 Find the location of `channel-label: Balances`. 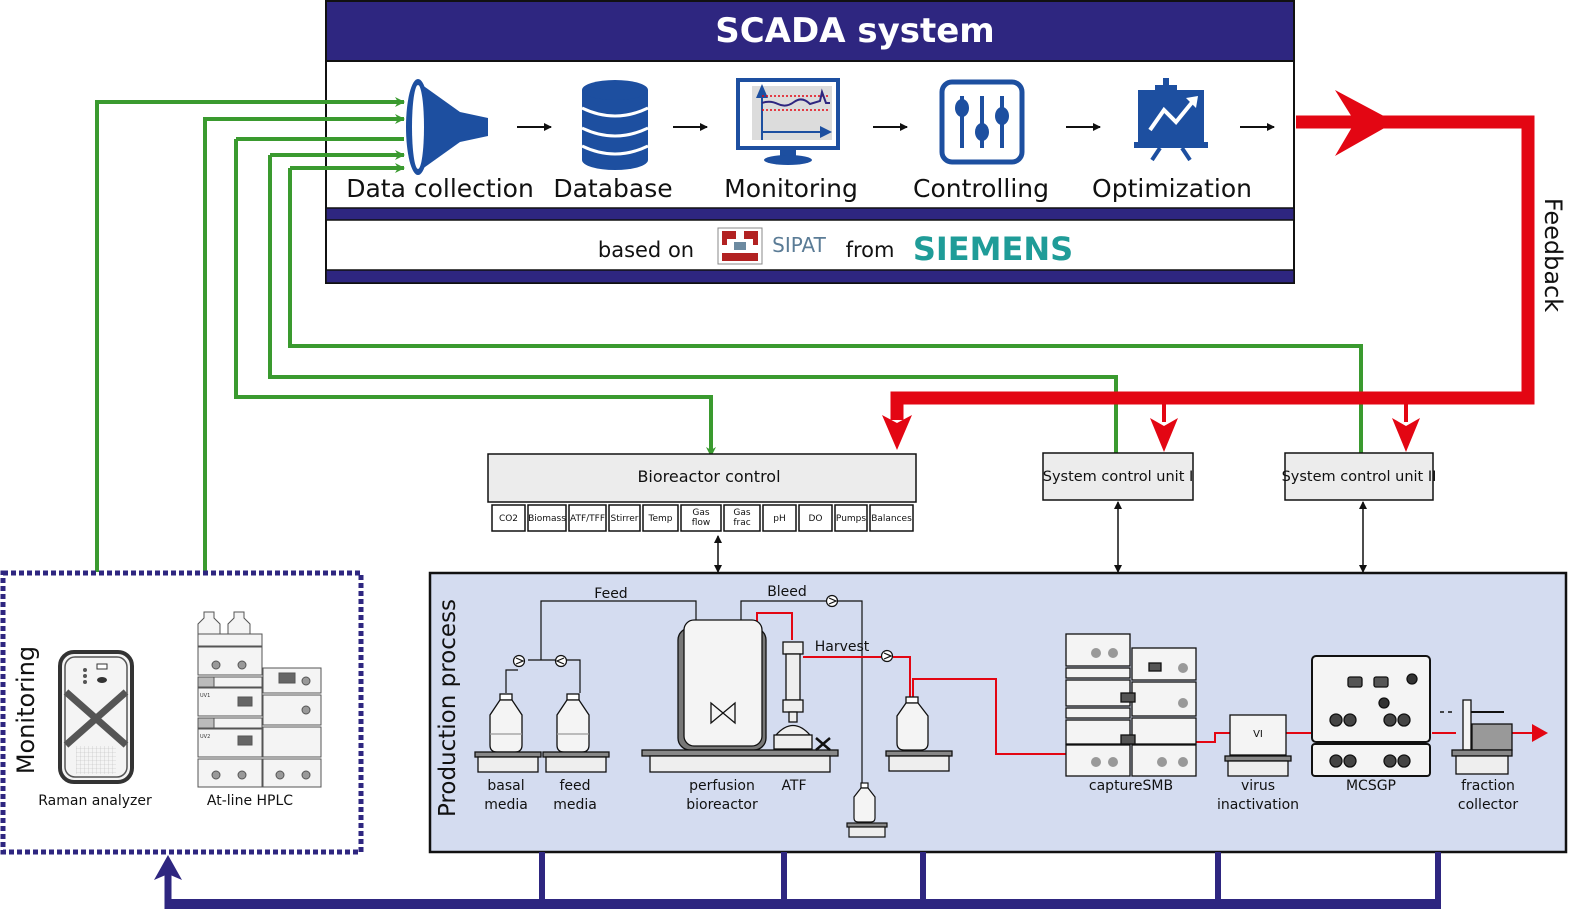

channel-label: Balances is located at coordinates (891, 519).